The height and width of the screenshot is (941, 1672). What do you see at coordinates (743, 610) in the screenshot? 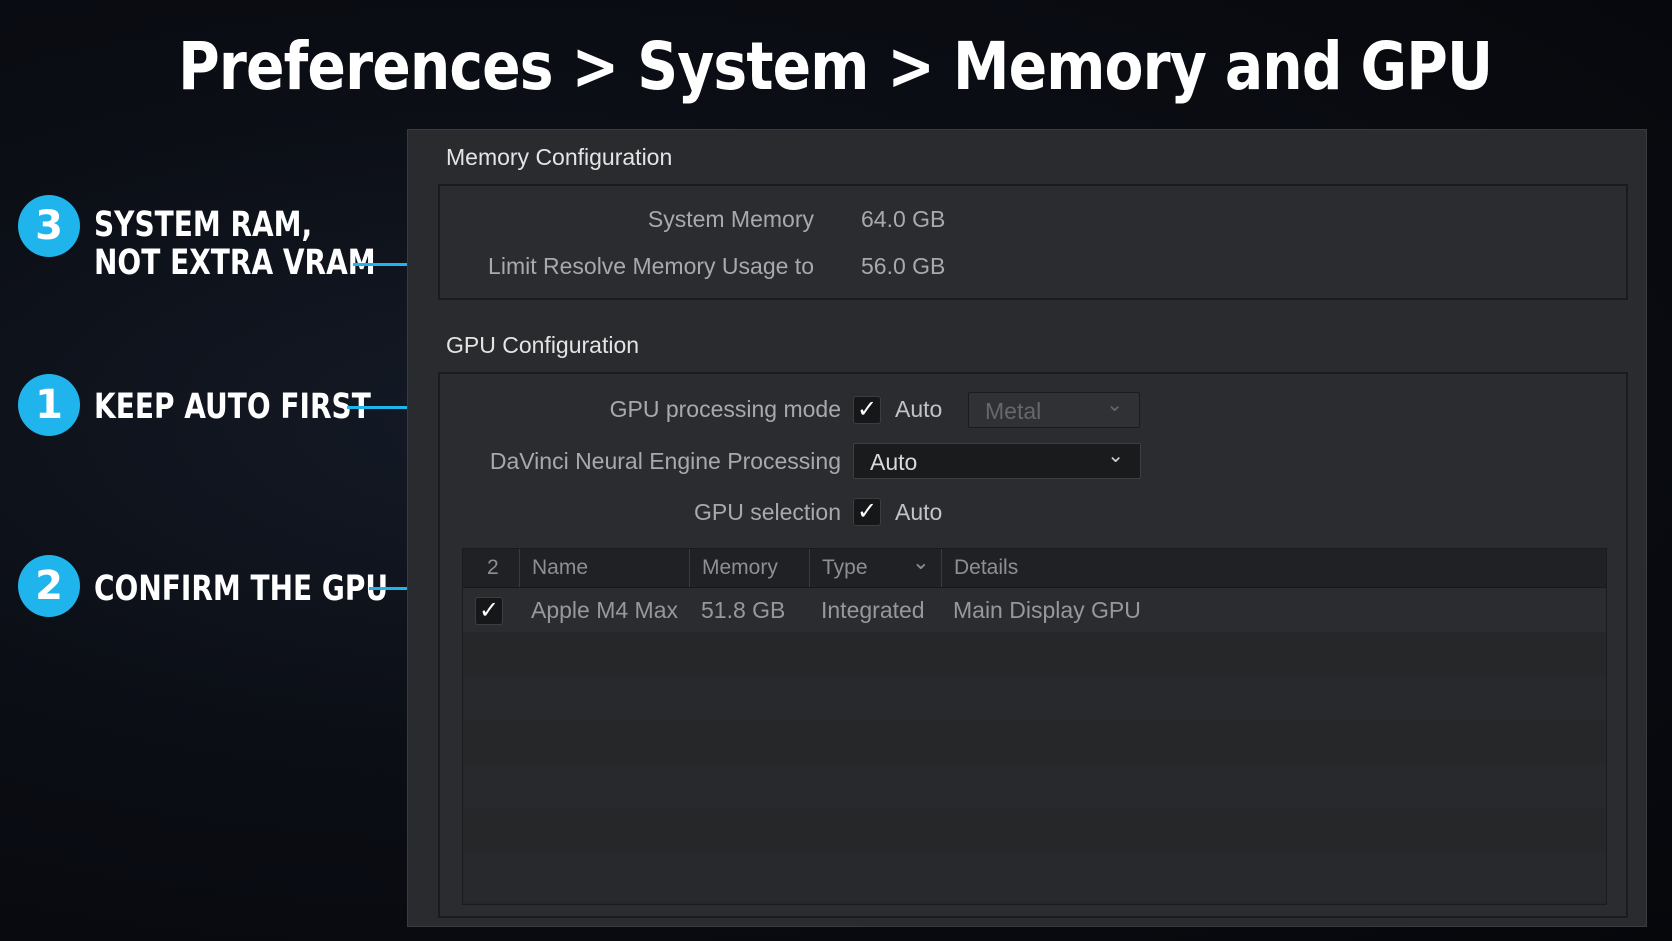
I see `gpu-memory-cell: 51.8 GB` at bounding box center [743, 610].